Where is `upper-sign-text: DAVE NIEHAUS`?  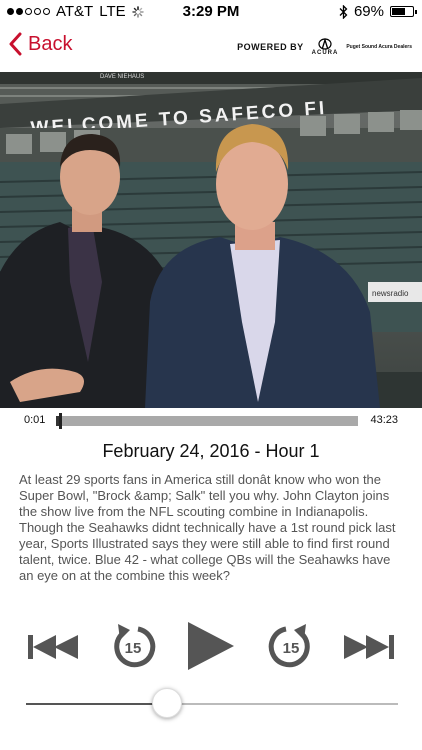
upper-sign-text: DAVE NIEHAUS is located at coordinates (122, 77).